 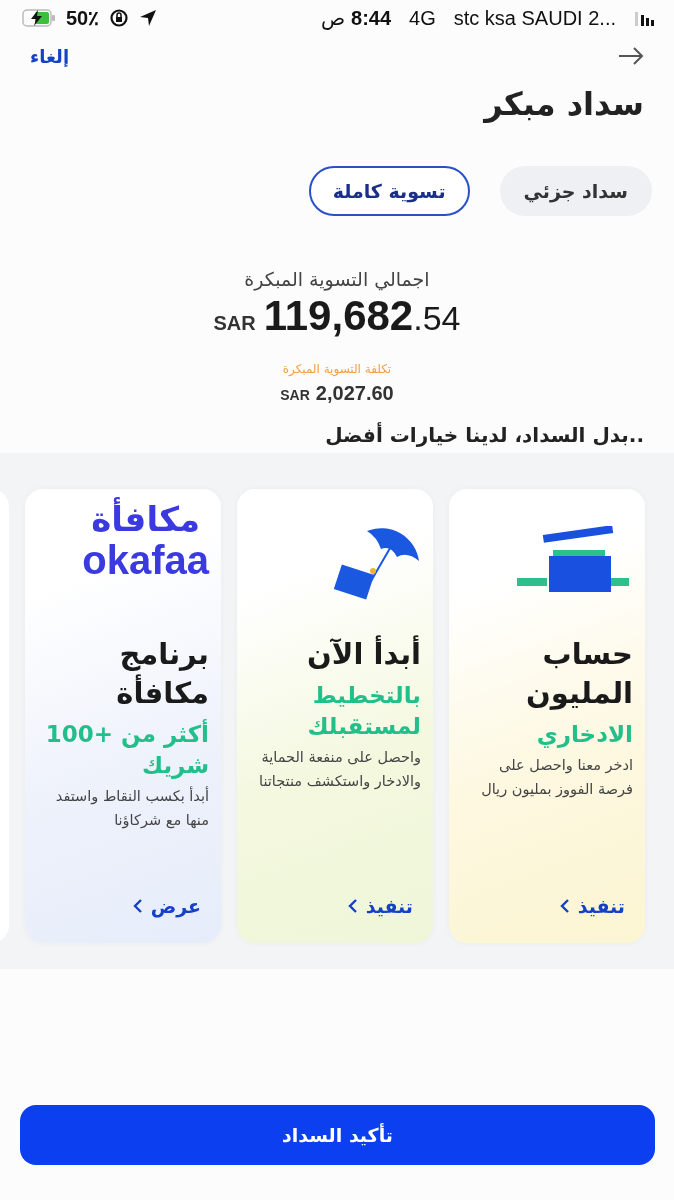 What do you see at coordinates (354, 393) in the screenshot?
I see `fee-amount: 2,027.60` at bounding box center [354, 393].